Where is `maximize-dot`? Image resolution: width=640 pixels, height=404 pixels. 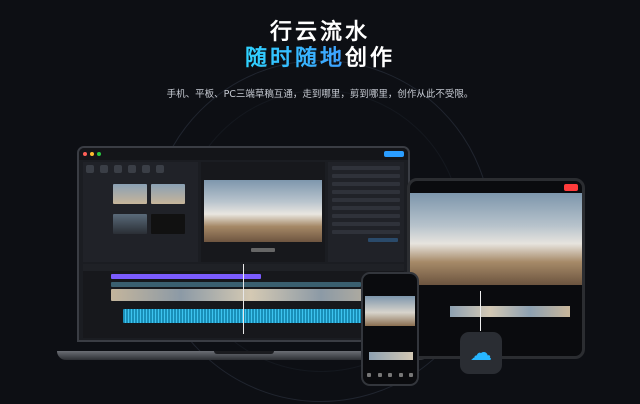
maximize-dot is located at coordinates (99, 154).